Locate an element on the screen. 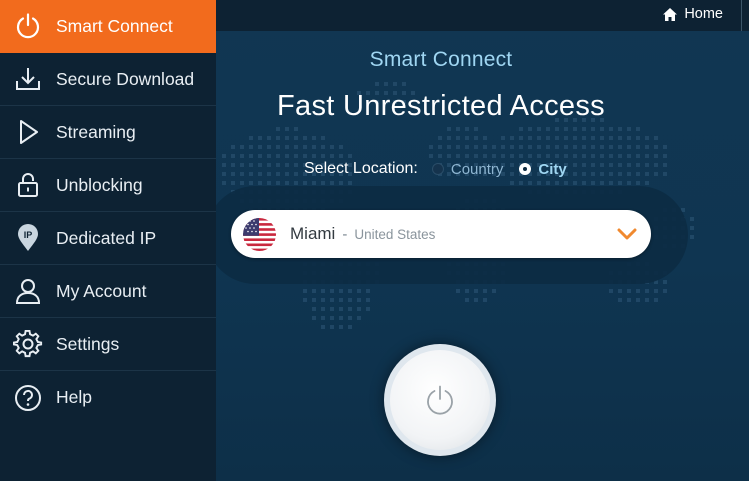  radio-city-indicator is located at coordinates (525, 169).